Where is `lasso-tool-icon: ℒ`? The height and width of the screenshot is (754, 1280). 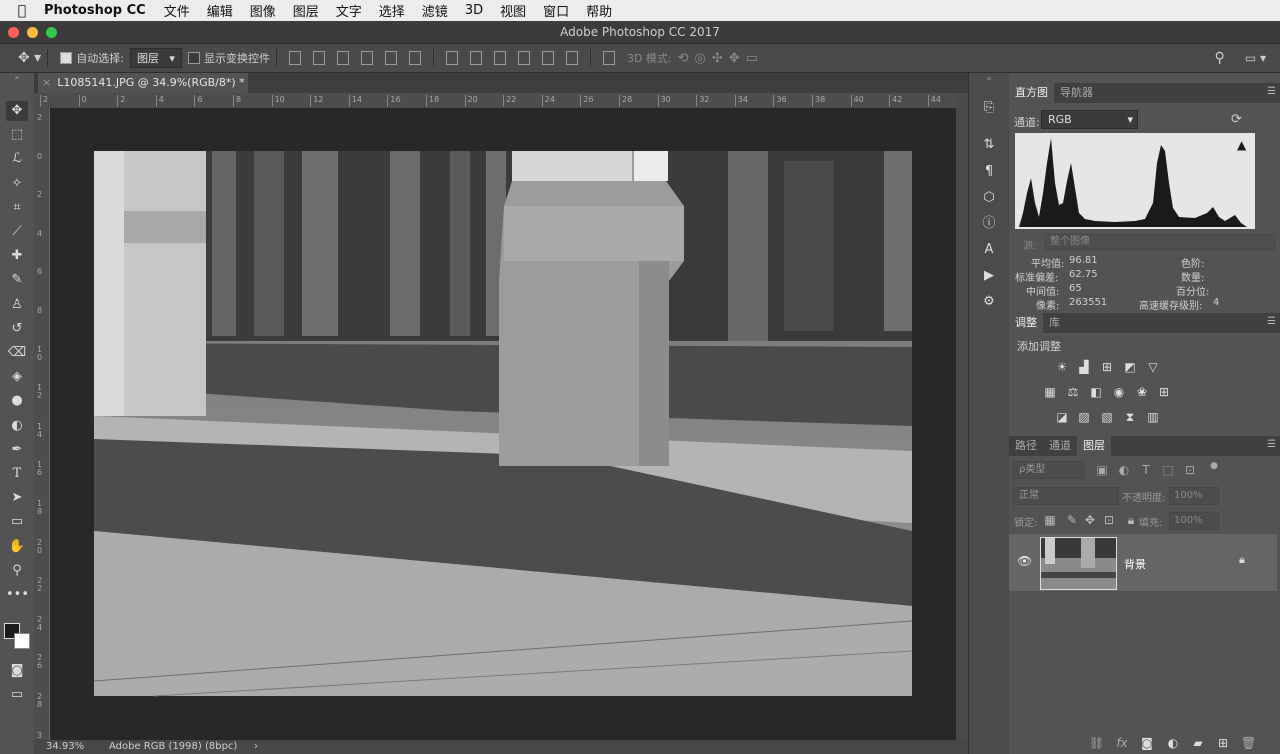
lasso-tool-icon: ℒ is located at coordinates (17, 159).